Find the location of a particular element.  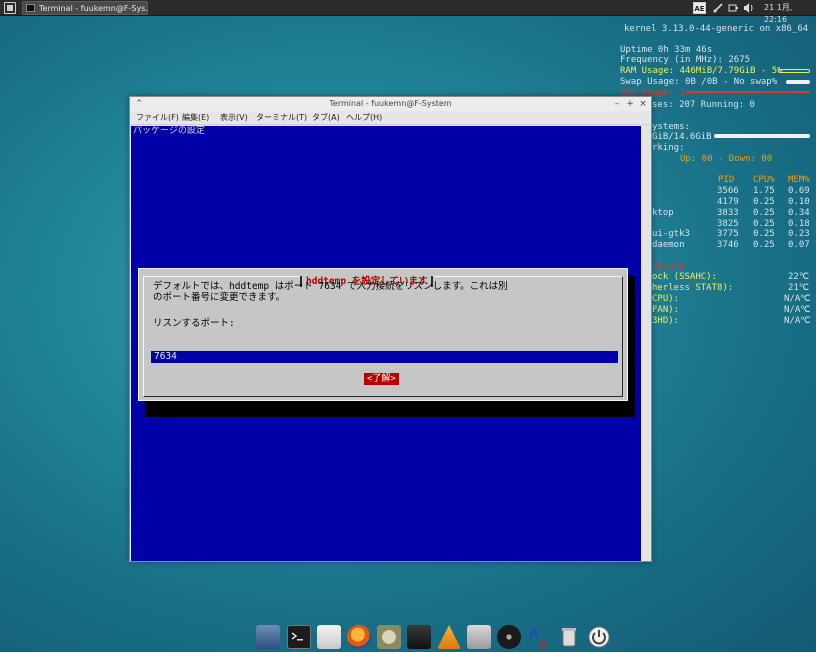

volume-icon is located at coordinates (749, 8).